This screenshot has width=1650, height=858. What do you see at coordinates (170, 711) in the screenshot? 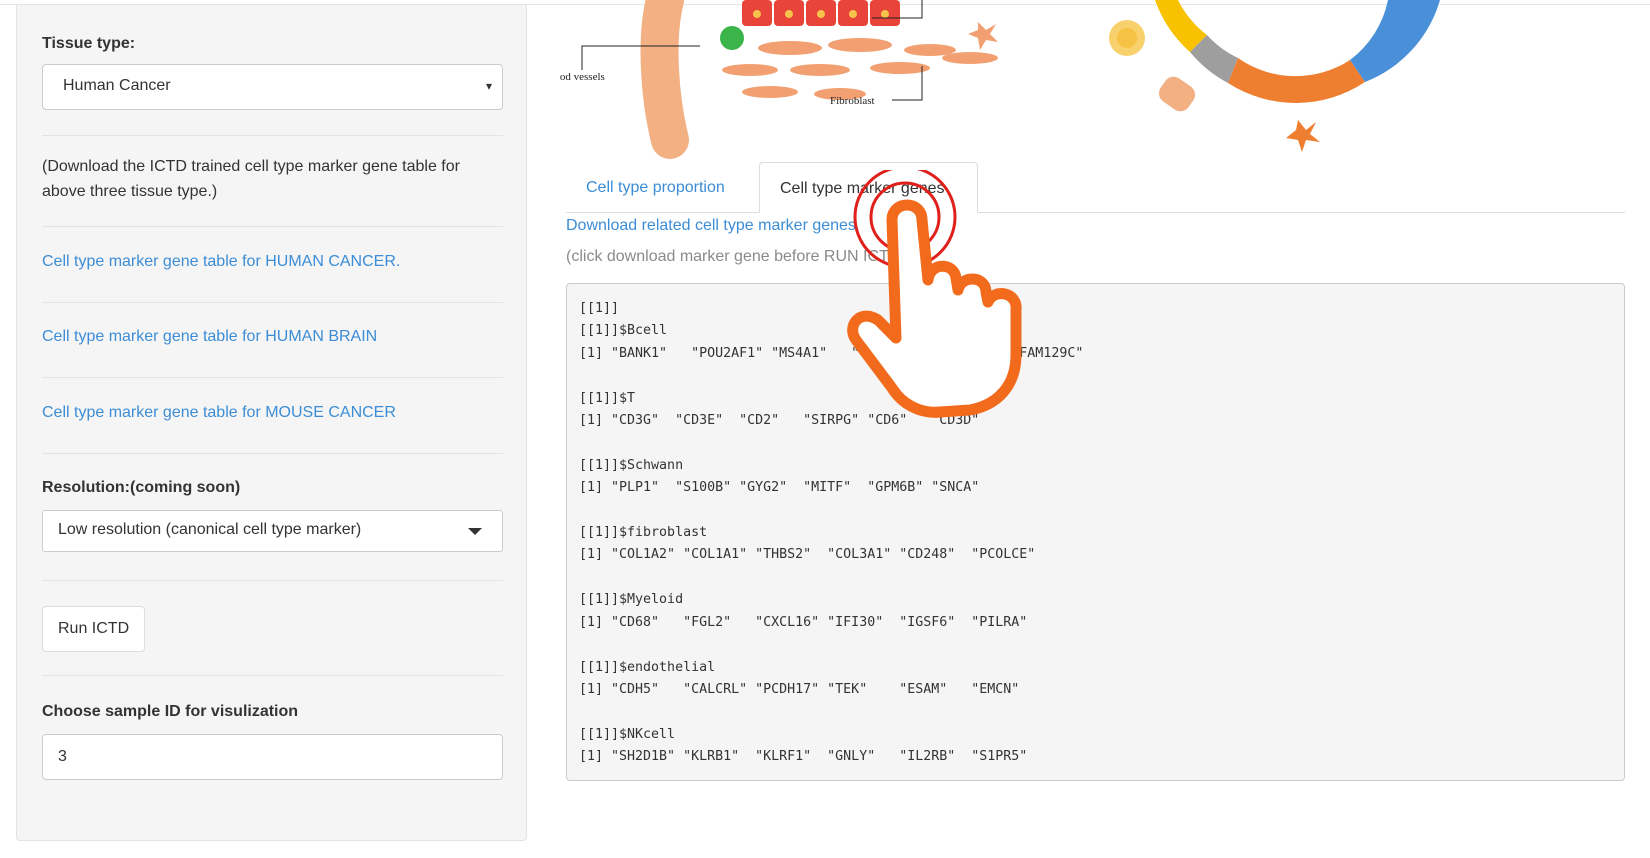
I see `sample-id-label: Choose sample ID for visulization` at bounding box center [170, 711].